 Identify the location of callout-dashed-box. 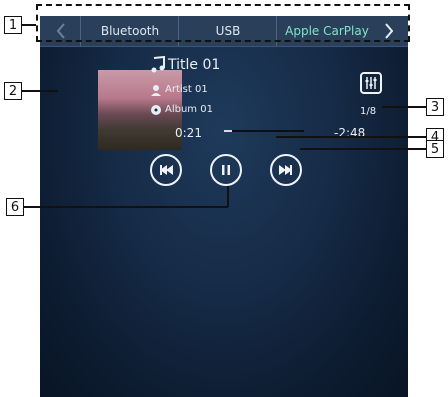
(223, 23).